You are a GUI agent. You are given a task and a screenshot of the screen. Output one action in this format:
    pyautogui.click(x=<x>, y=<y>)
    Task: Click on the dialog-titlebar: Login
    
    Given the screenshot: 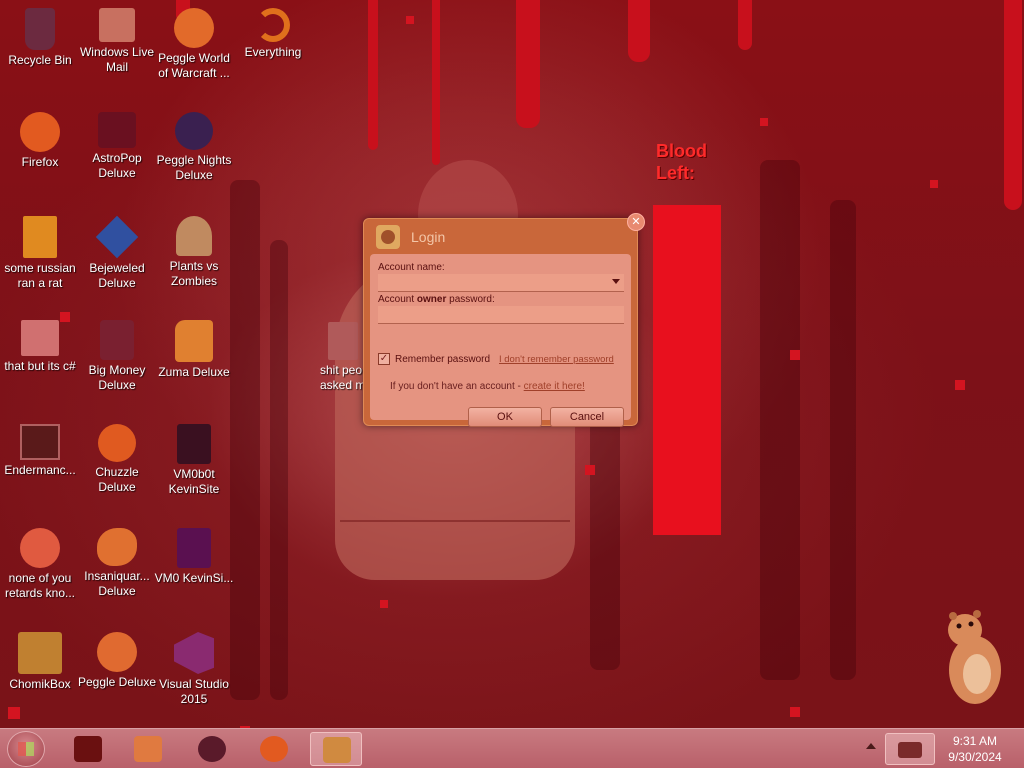 What is the action you would take?
    pyautogui.click(x=500, y=236)
    